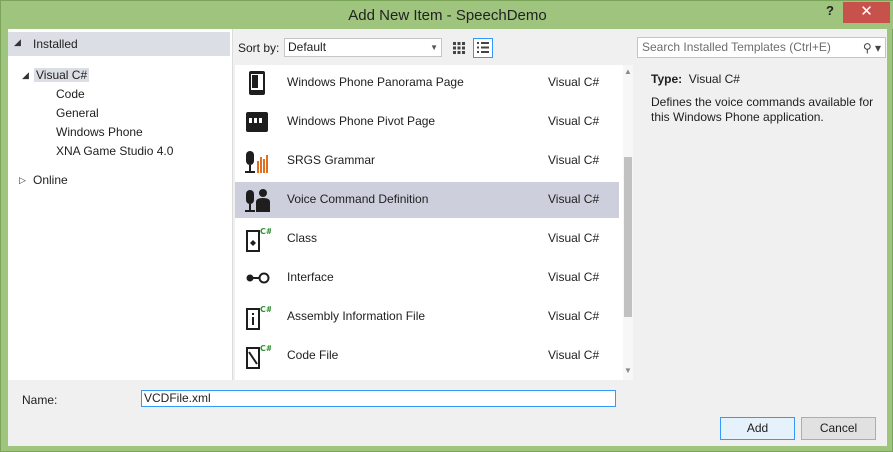 Image resolution: width=893 pixels, height=452 pixels. I want to click on scrollbar-thumb, so click(628, 237).